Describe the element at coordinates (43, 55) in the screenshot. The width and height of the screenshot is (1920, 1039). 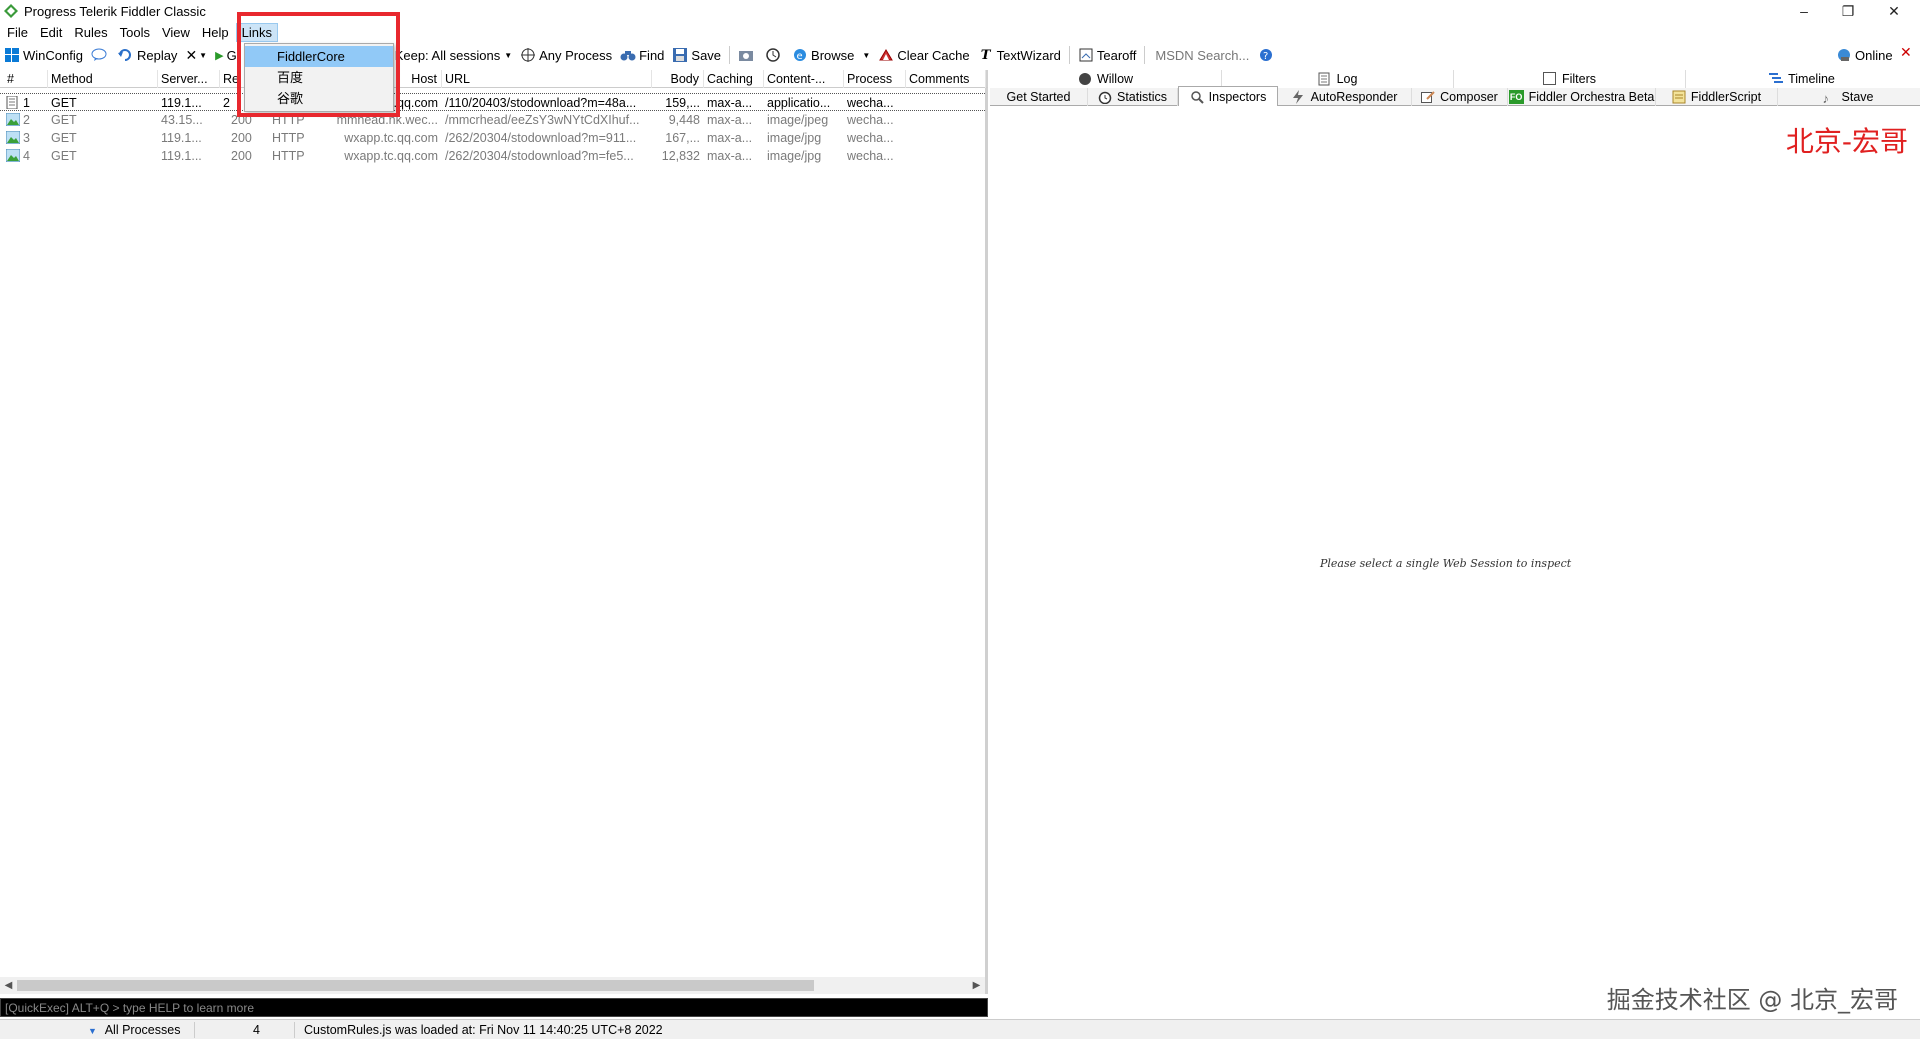
I see `winconfig-button: WinConfig` at that location.